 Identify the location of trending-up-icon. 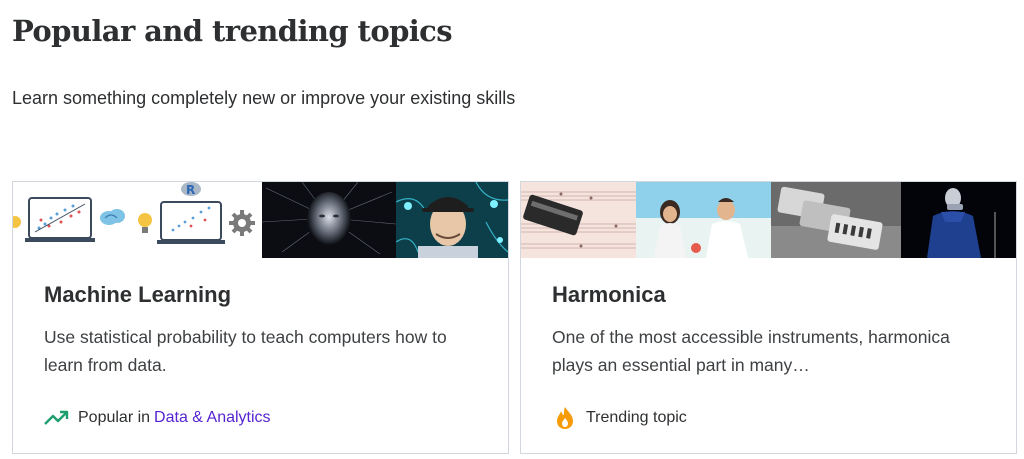
(57, 418).